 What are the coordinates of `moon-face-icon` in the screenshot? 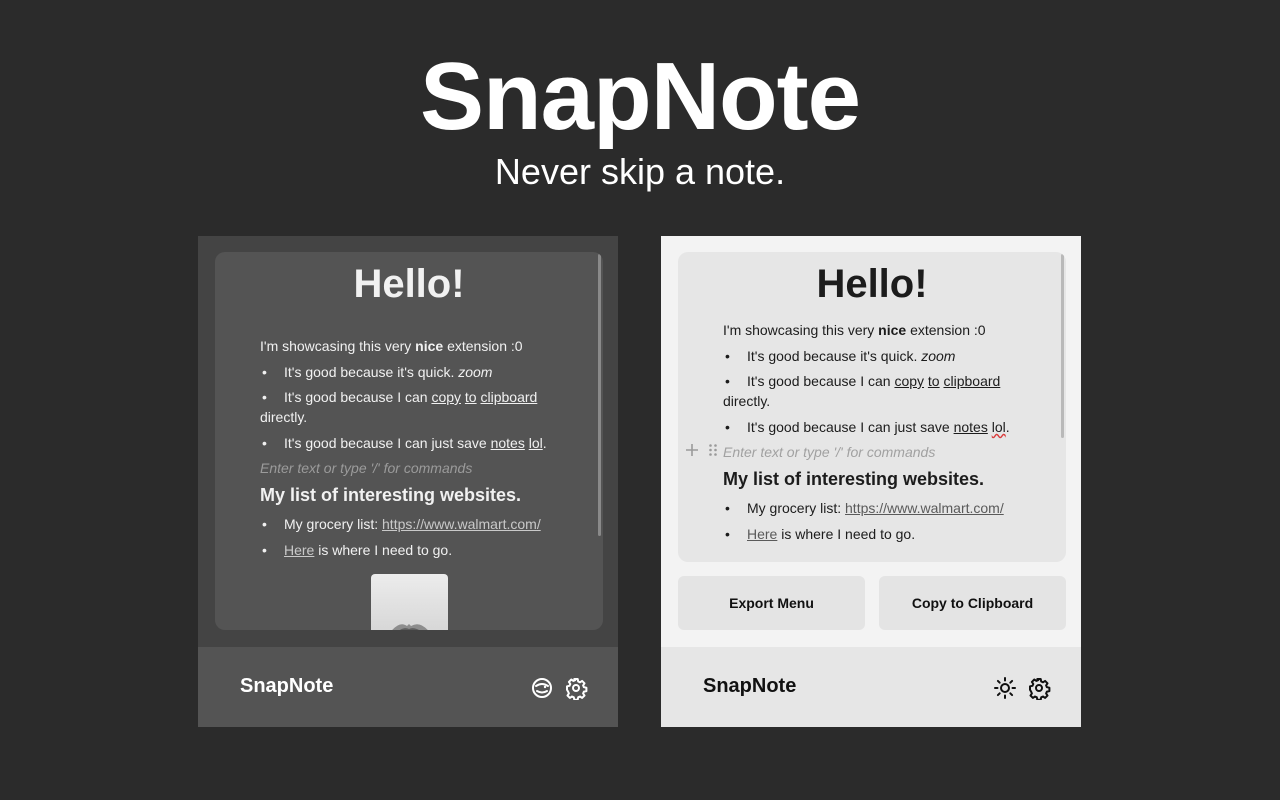 It's located at (542, 688).